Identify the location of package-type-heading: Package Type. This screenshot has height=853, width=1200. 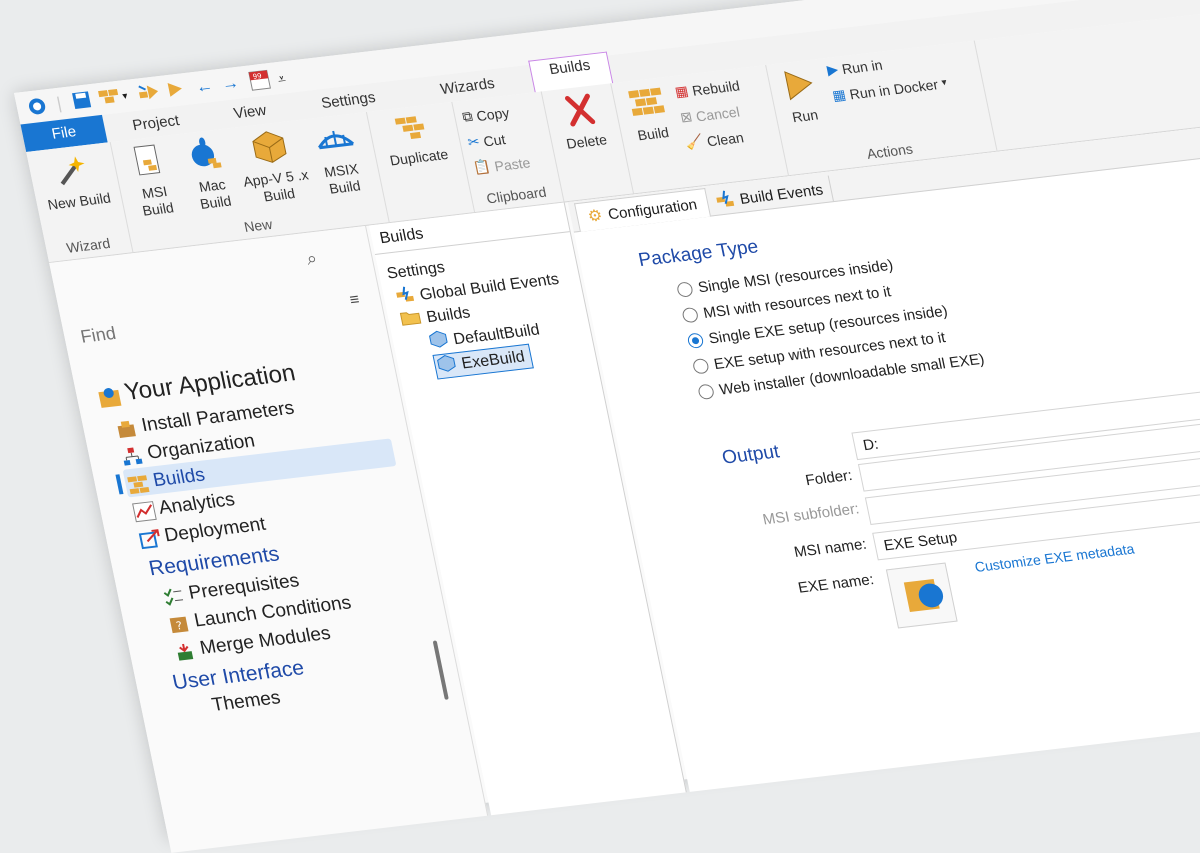
(698, 254).